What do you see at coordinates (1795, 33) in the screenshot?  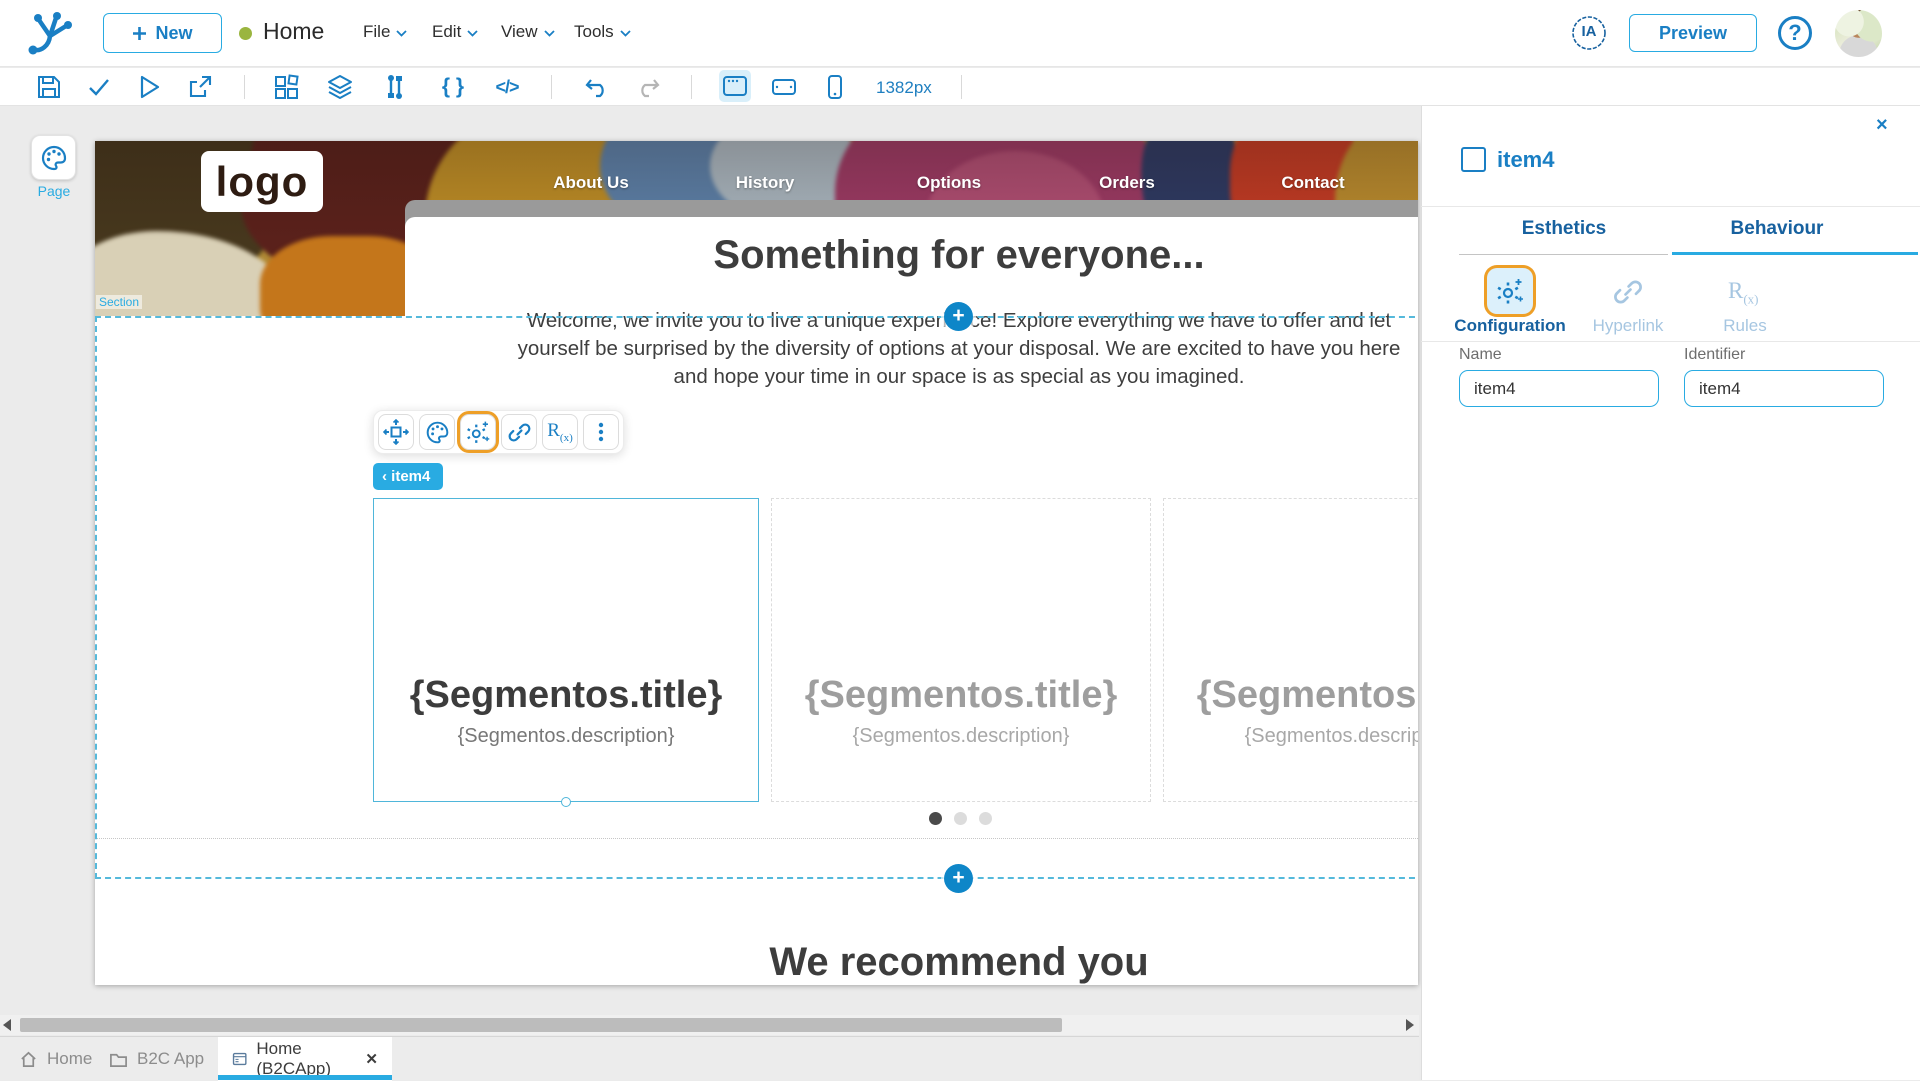 I see `help-icon: ?` at bounding box center [1795, 33].